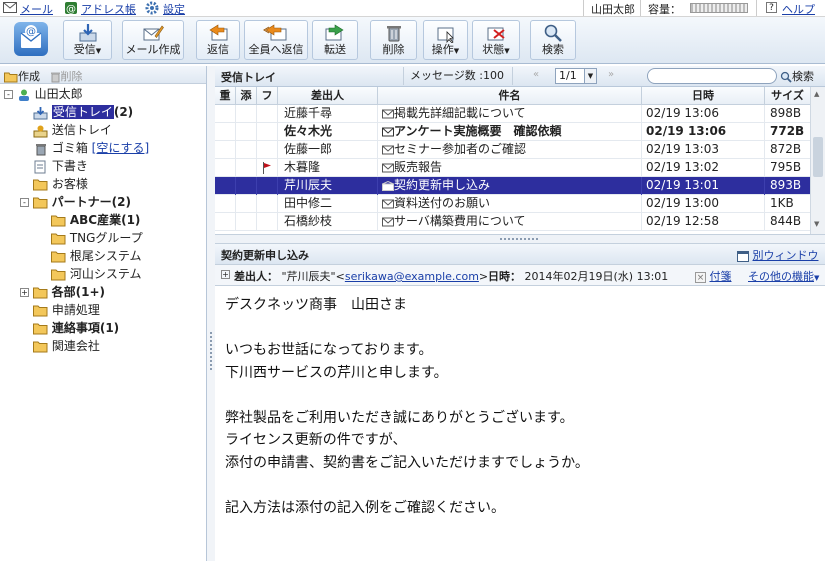  I want to click on folder-abc: ABC産業(1), so click(95, 220).